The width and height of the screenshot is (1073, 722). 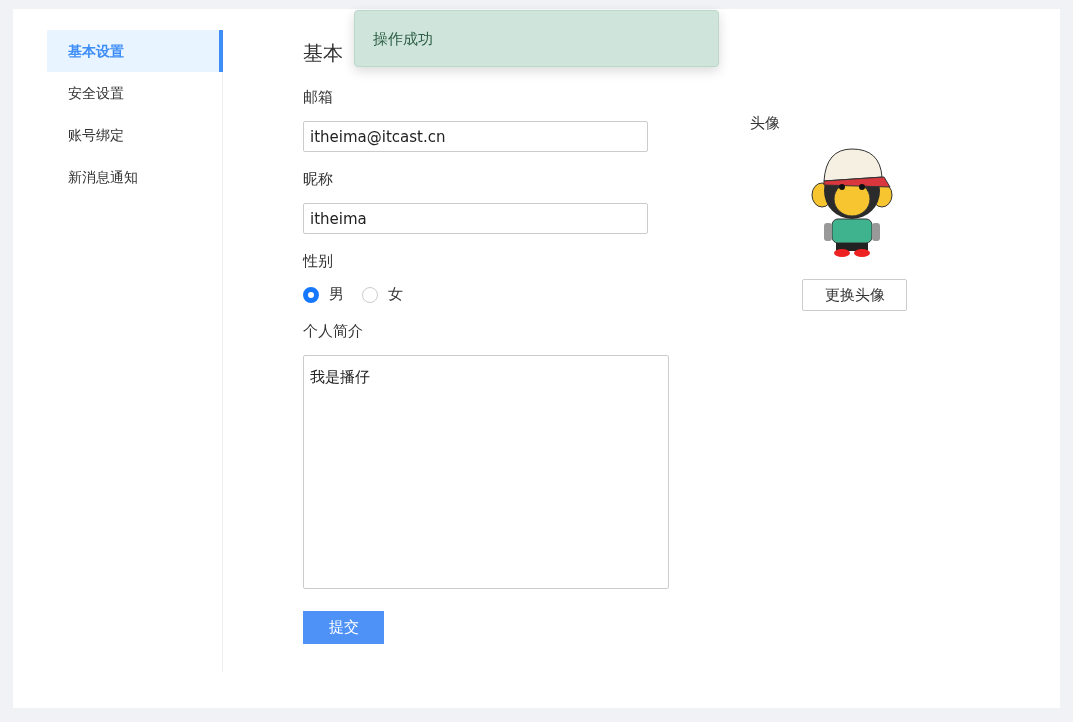 What do you see at coordinates (475, 136) in the screenshot?
I see `email-field: itheima@itcast.cn` at bounding box center [475, 136].